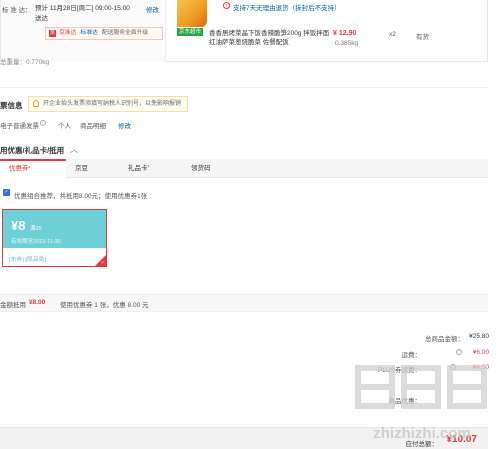  What do you see at coordinates (64, 126) in the screenshot?
I see `invoice-holder: 个人` at bounding box center [64, 126].